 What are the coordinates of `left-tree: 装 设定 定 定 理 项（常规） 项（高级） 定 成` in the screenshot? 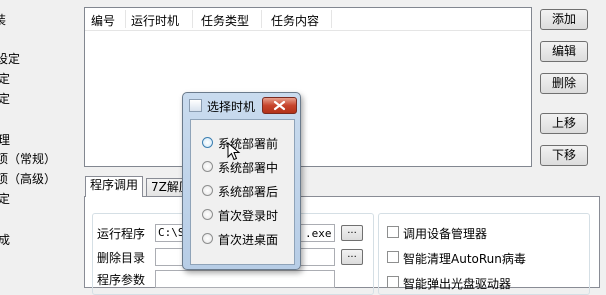 It's located at (40, 139).